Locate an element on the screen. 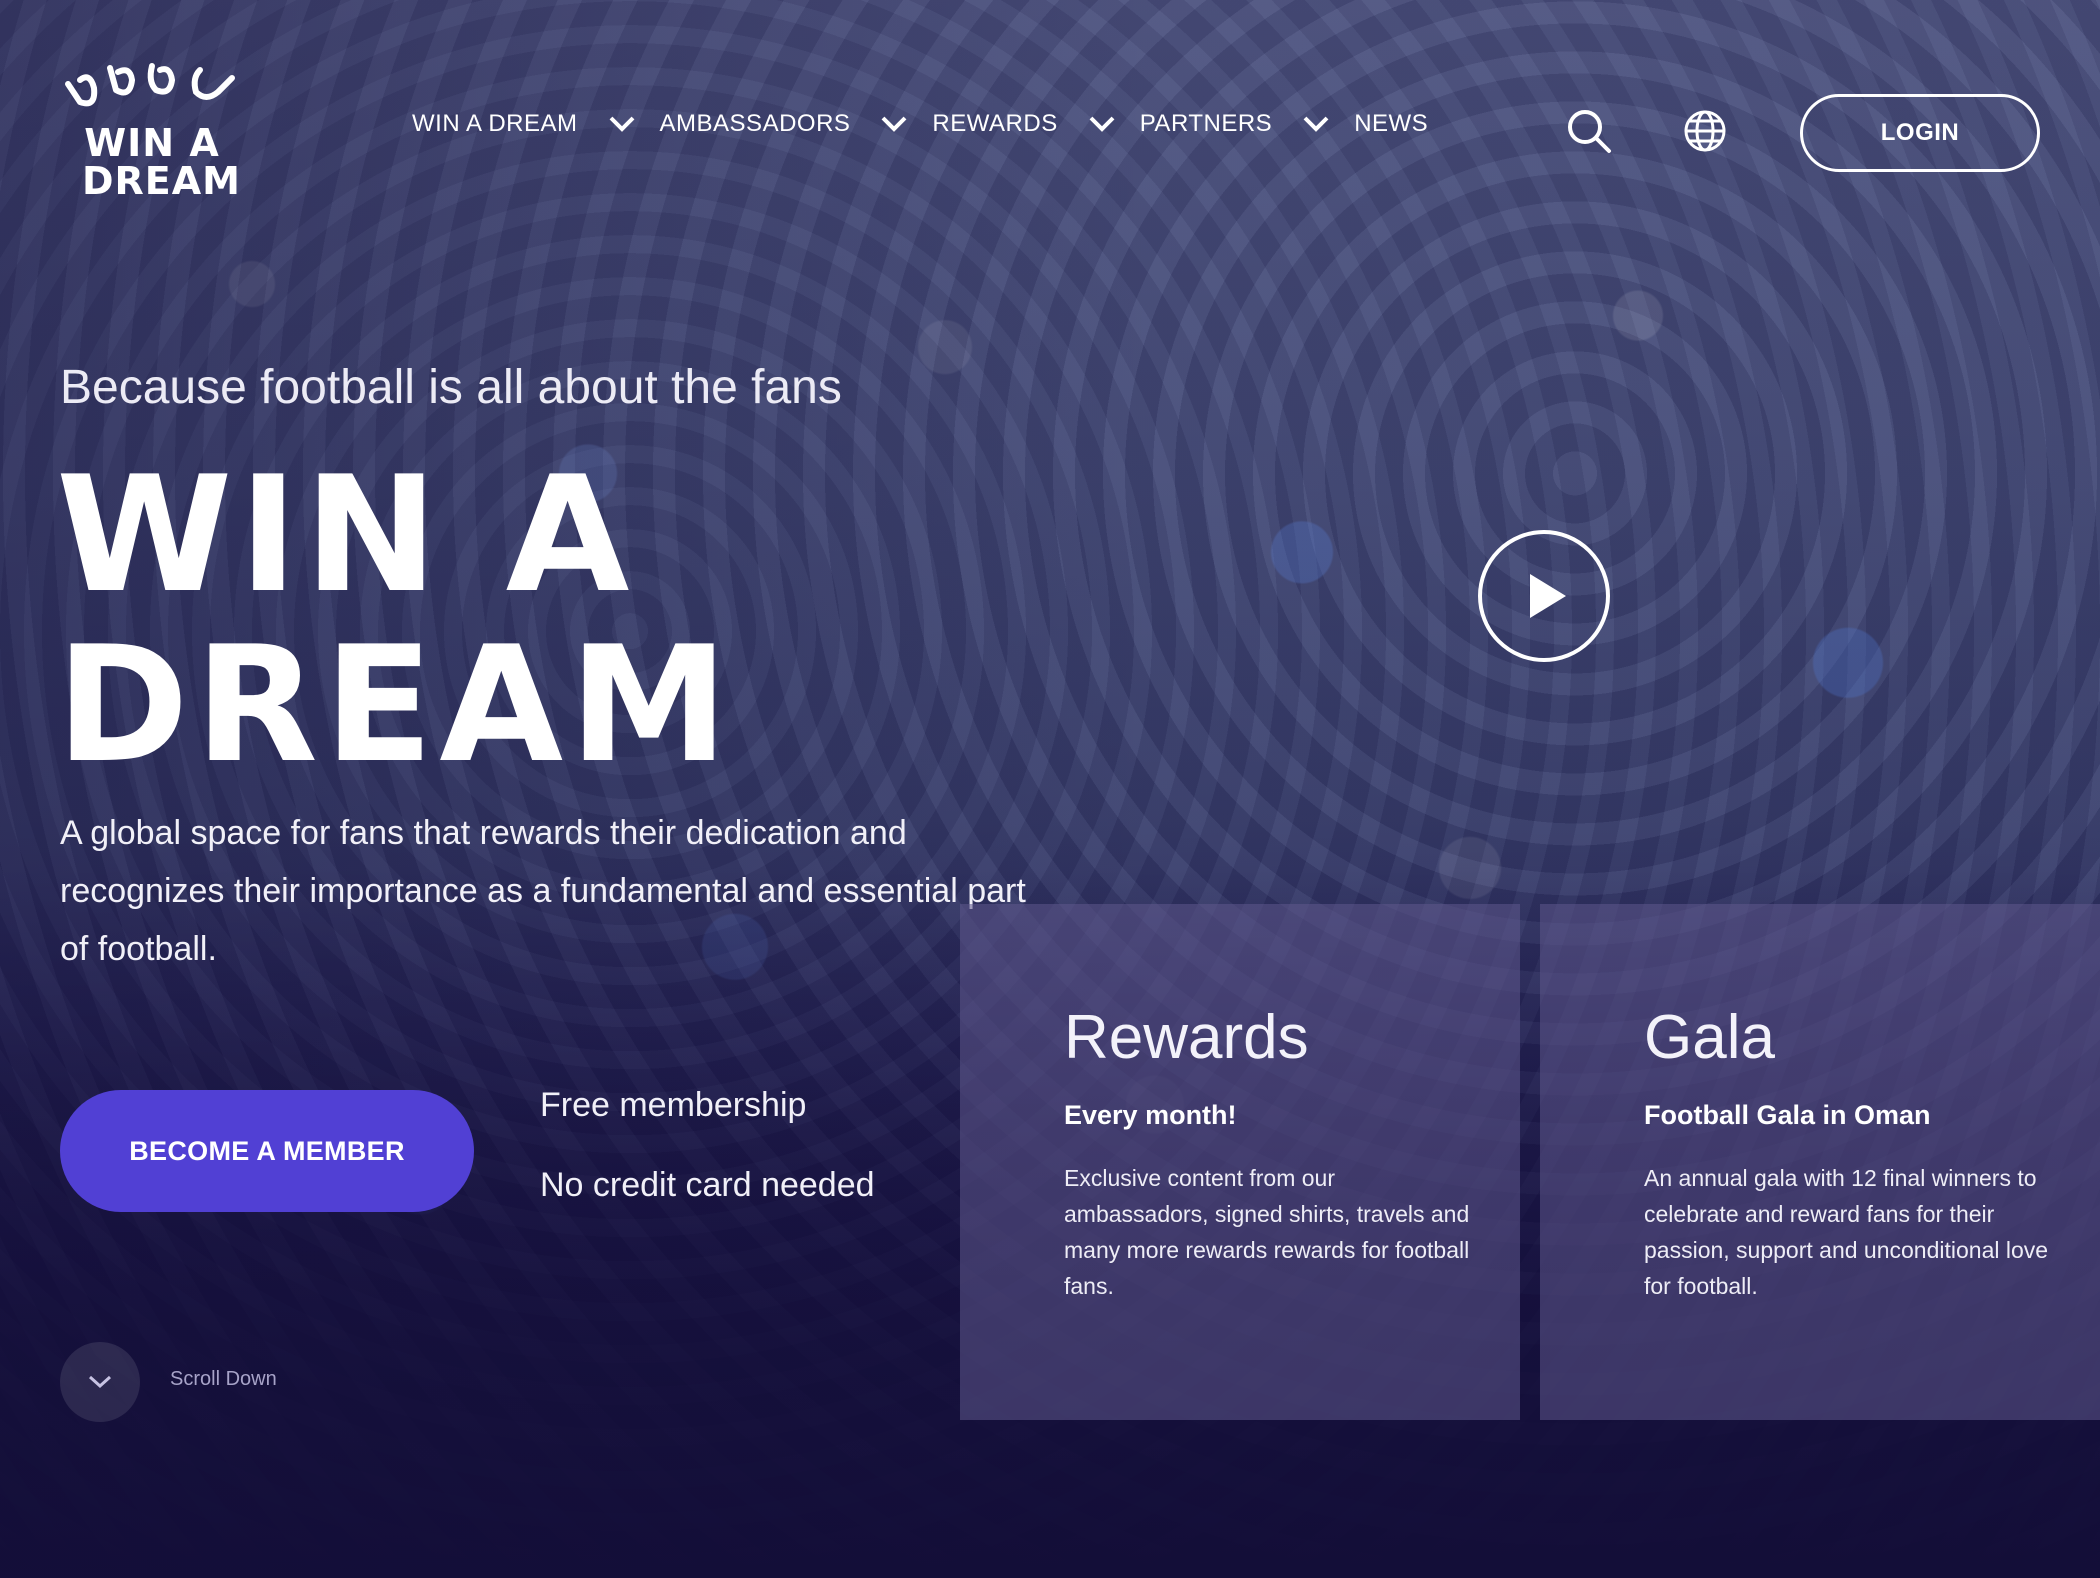 This screenshot has height=1578, width=2100. nav-label: NEWS is located at coordinates (1391, 123).